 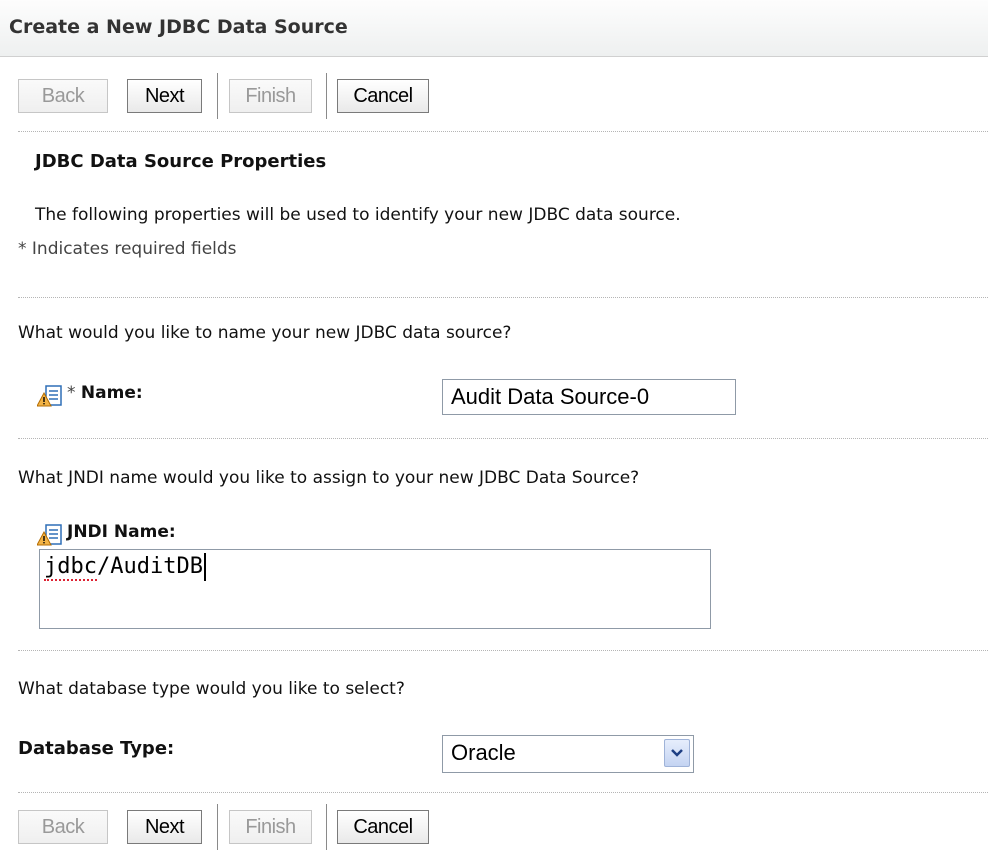 What do you see at coordinates (494, 28) in the screenshot?
I see `title-bar: Create a New JDBC Data Source` at bounding box center [494, 28].